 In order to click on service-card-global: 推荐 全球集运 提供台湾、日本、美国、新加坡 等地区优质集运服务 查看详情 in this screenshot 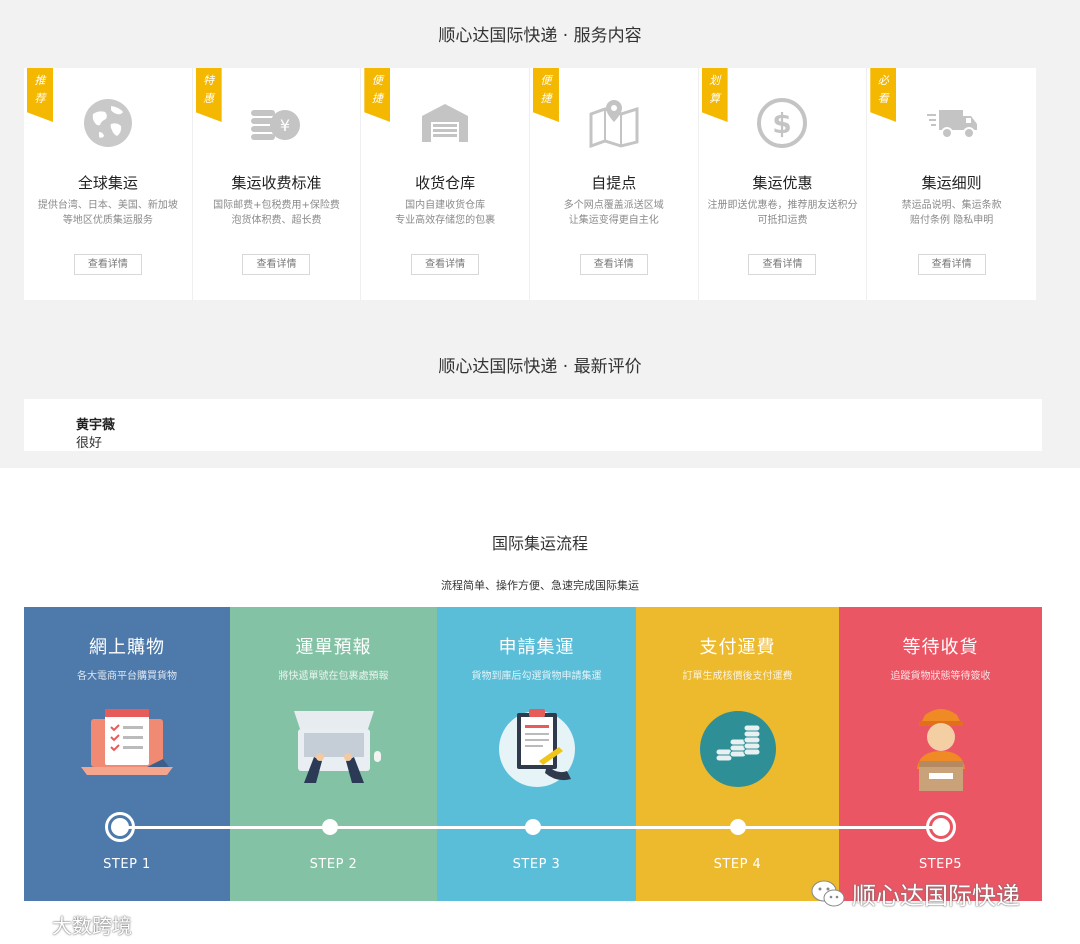, I will do `click(108, 184)`.